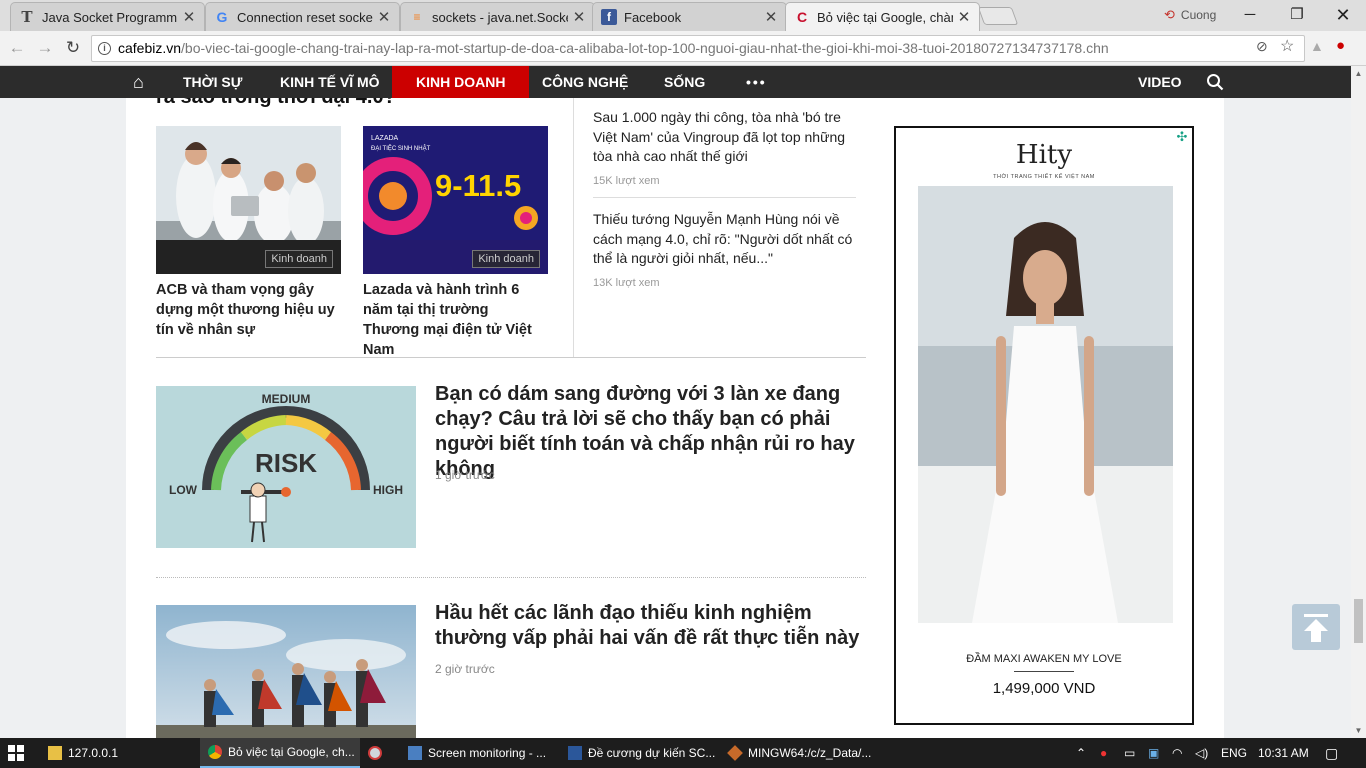 Image resolution: width=1366 pixels, height=768 pixels. What do you see at coordinates (248, 200) in the screenshot?
I see `card-image-acb: Kinh doanh` at bounding box center [248, 200].